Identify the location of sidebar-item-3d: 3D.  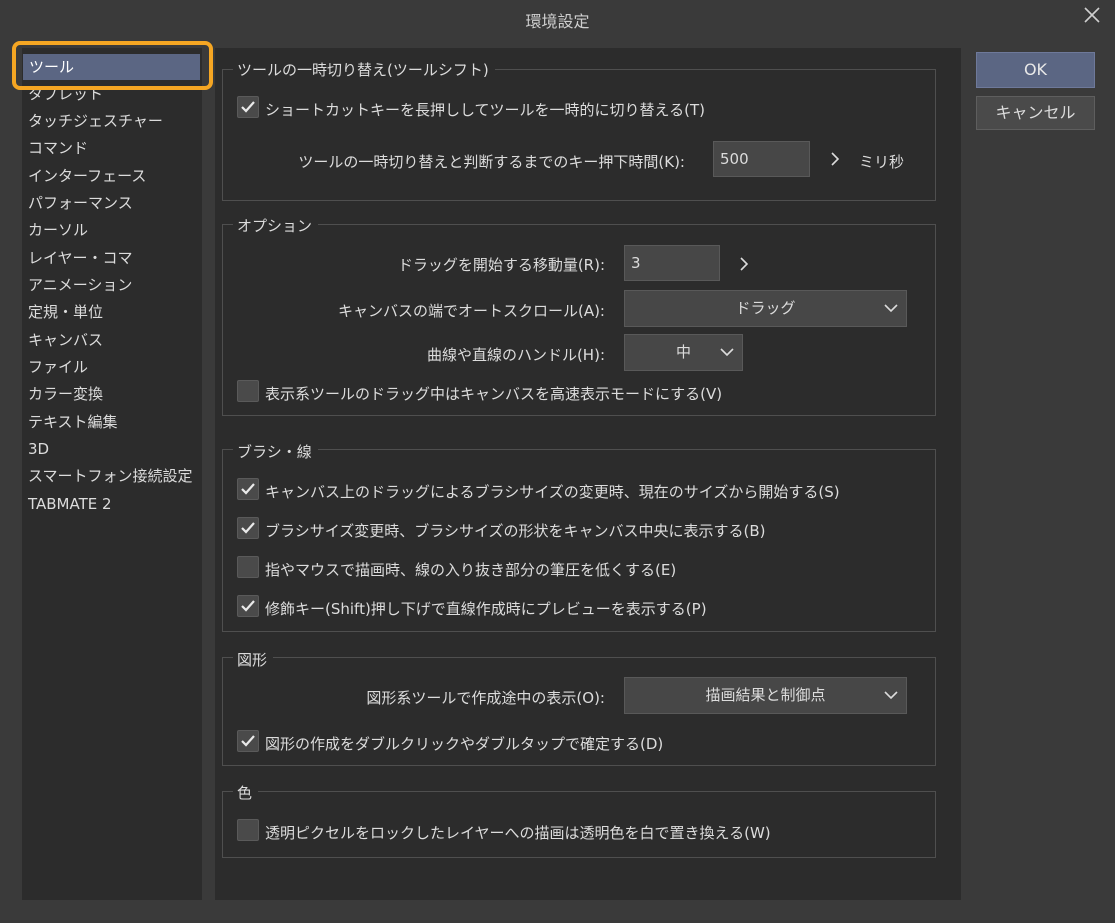
(112, 449).